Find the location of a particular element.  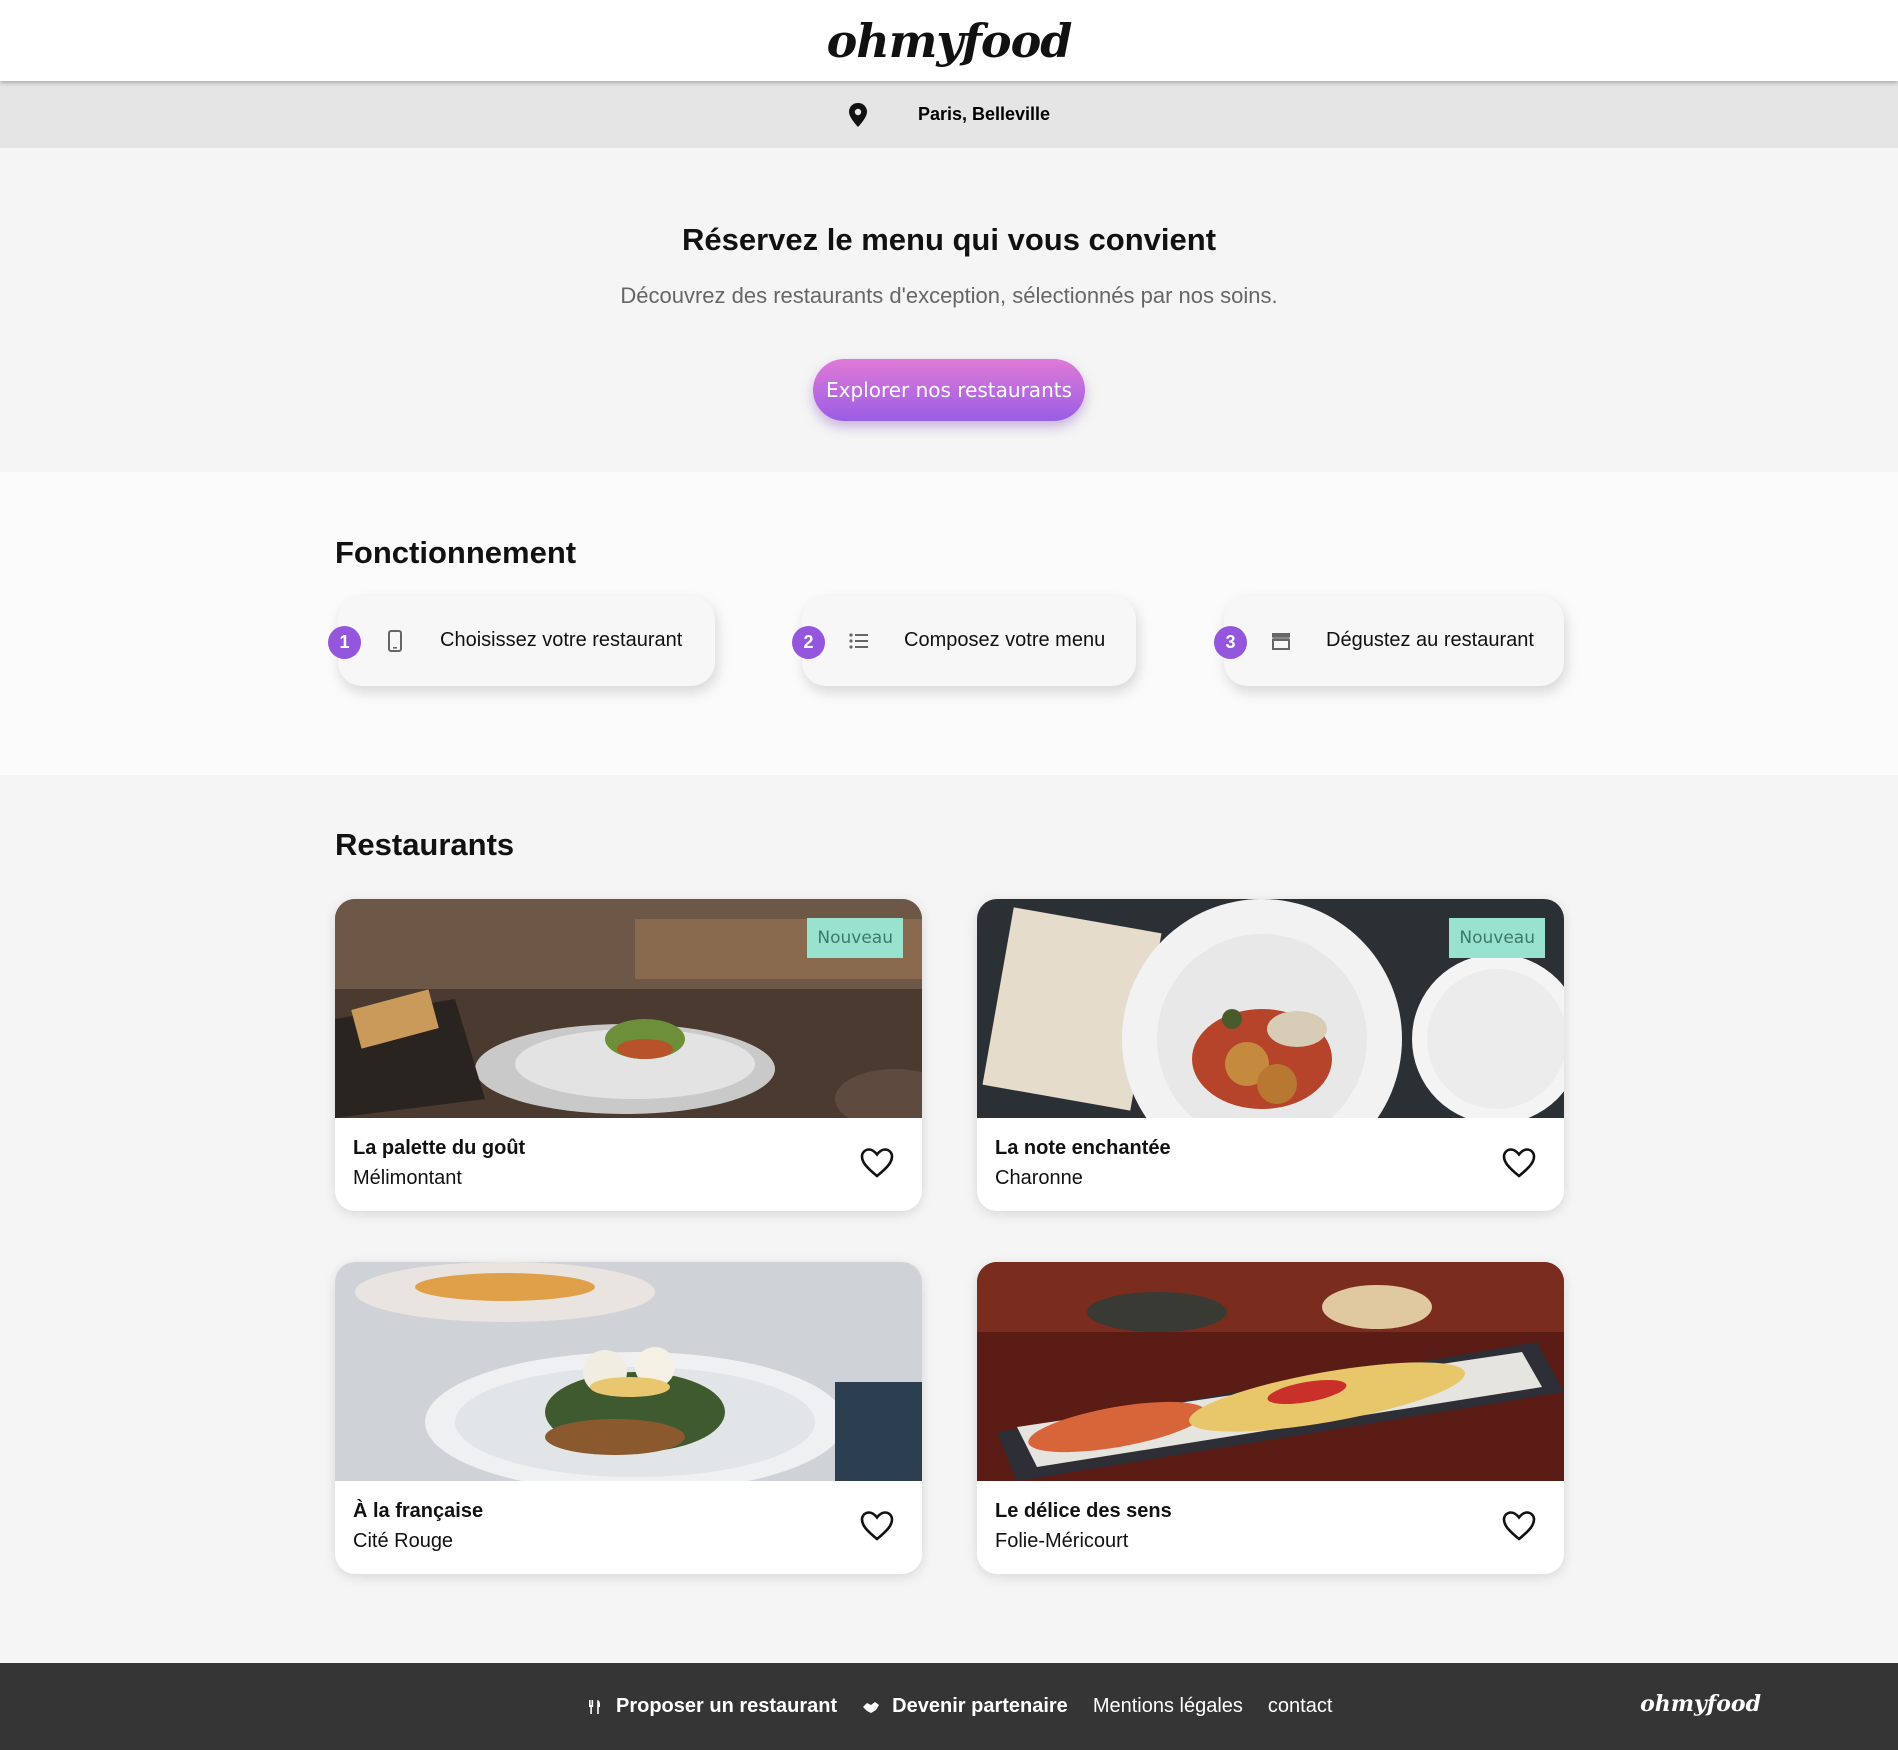

footer-link-become-partner: Devenir partenaire is located at coordinates (965, 1706).